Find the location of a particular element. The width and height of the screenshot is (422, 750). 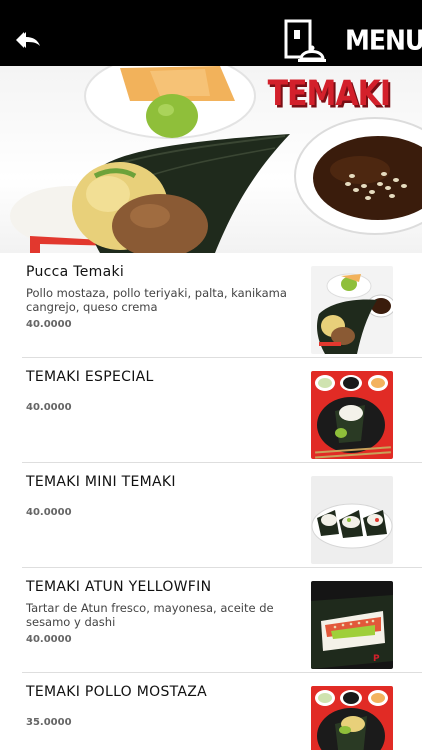

back-arrow-icon is located at coordinates (31, 40).